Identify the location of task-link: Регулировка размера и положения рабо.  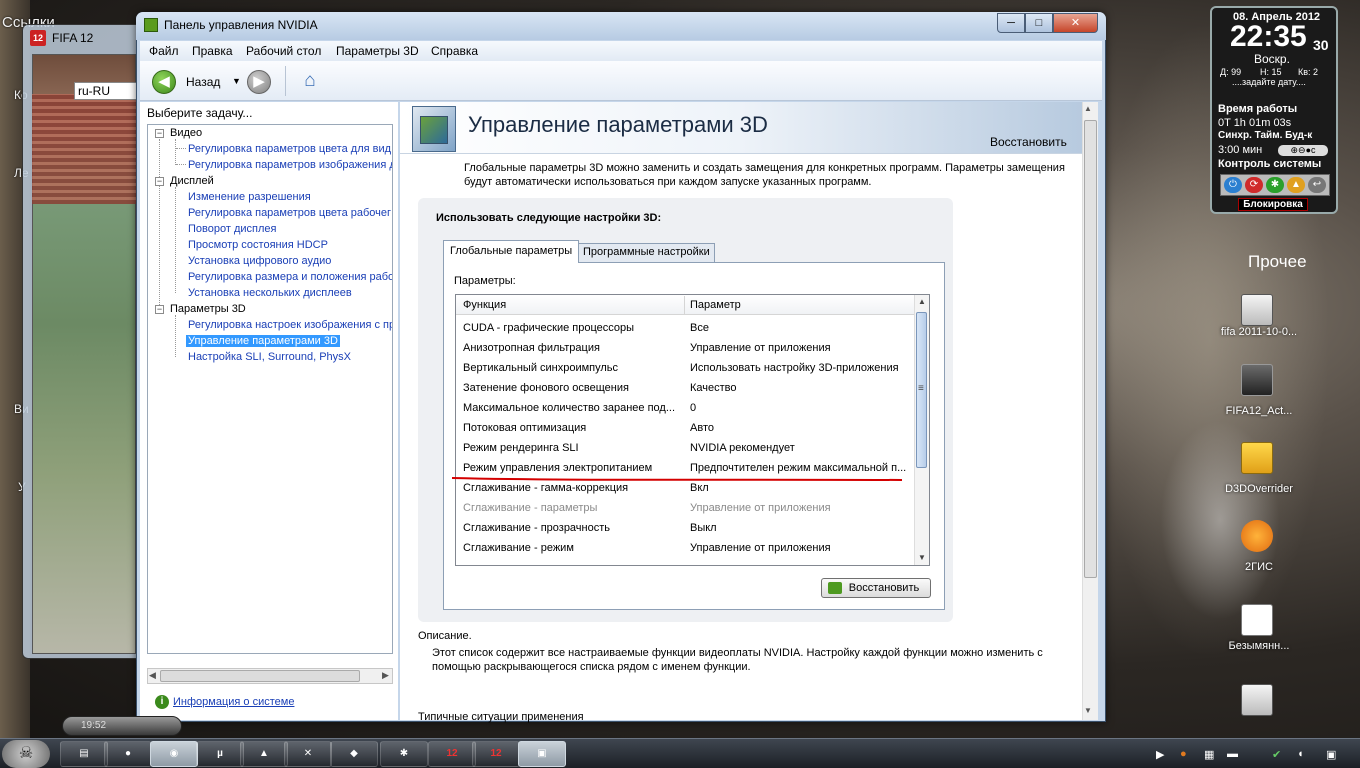
(290, 277).